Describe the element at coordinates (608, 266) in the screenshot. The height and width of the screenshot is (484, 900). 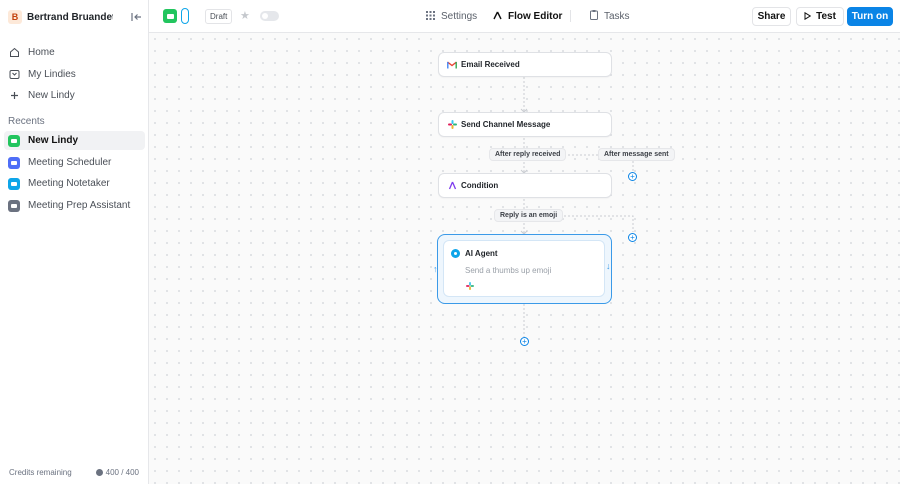
I see `loop-out-arrow-icon: ↓` at that location.